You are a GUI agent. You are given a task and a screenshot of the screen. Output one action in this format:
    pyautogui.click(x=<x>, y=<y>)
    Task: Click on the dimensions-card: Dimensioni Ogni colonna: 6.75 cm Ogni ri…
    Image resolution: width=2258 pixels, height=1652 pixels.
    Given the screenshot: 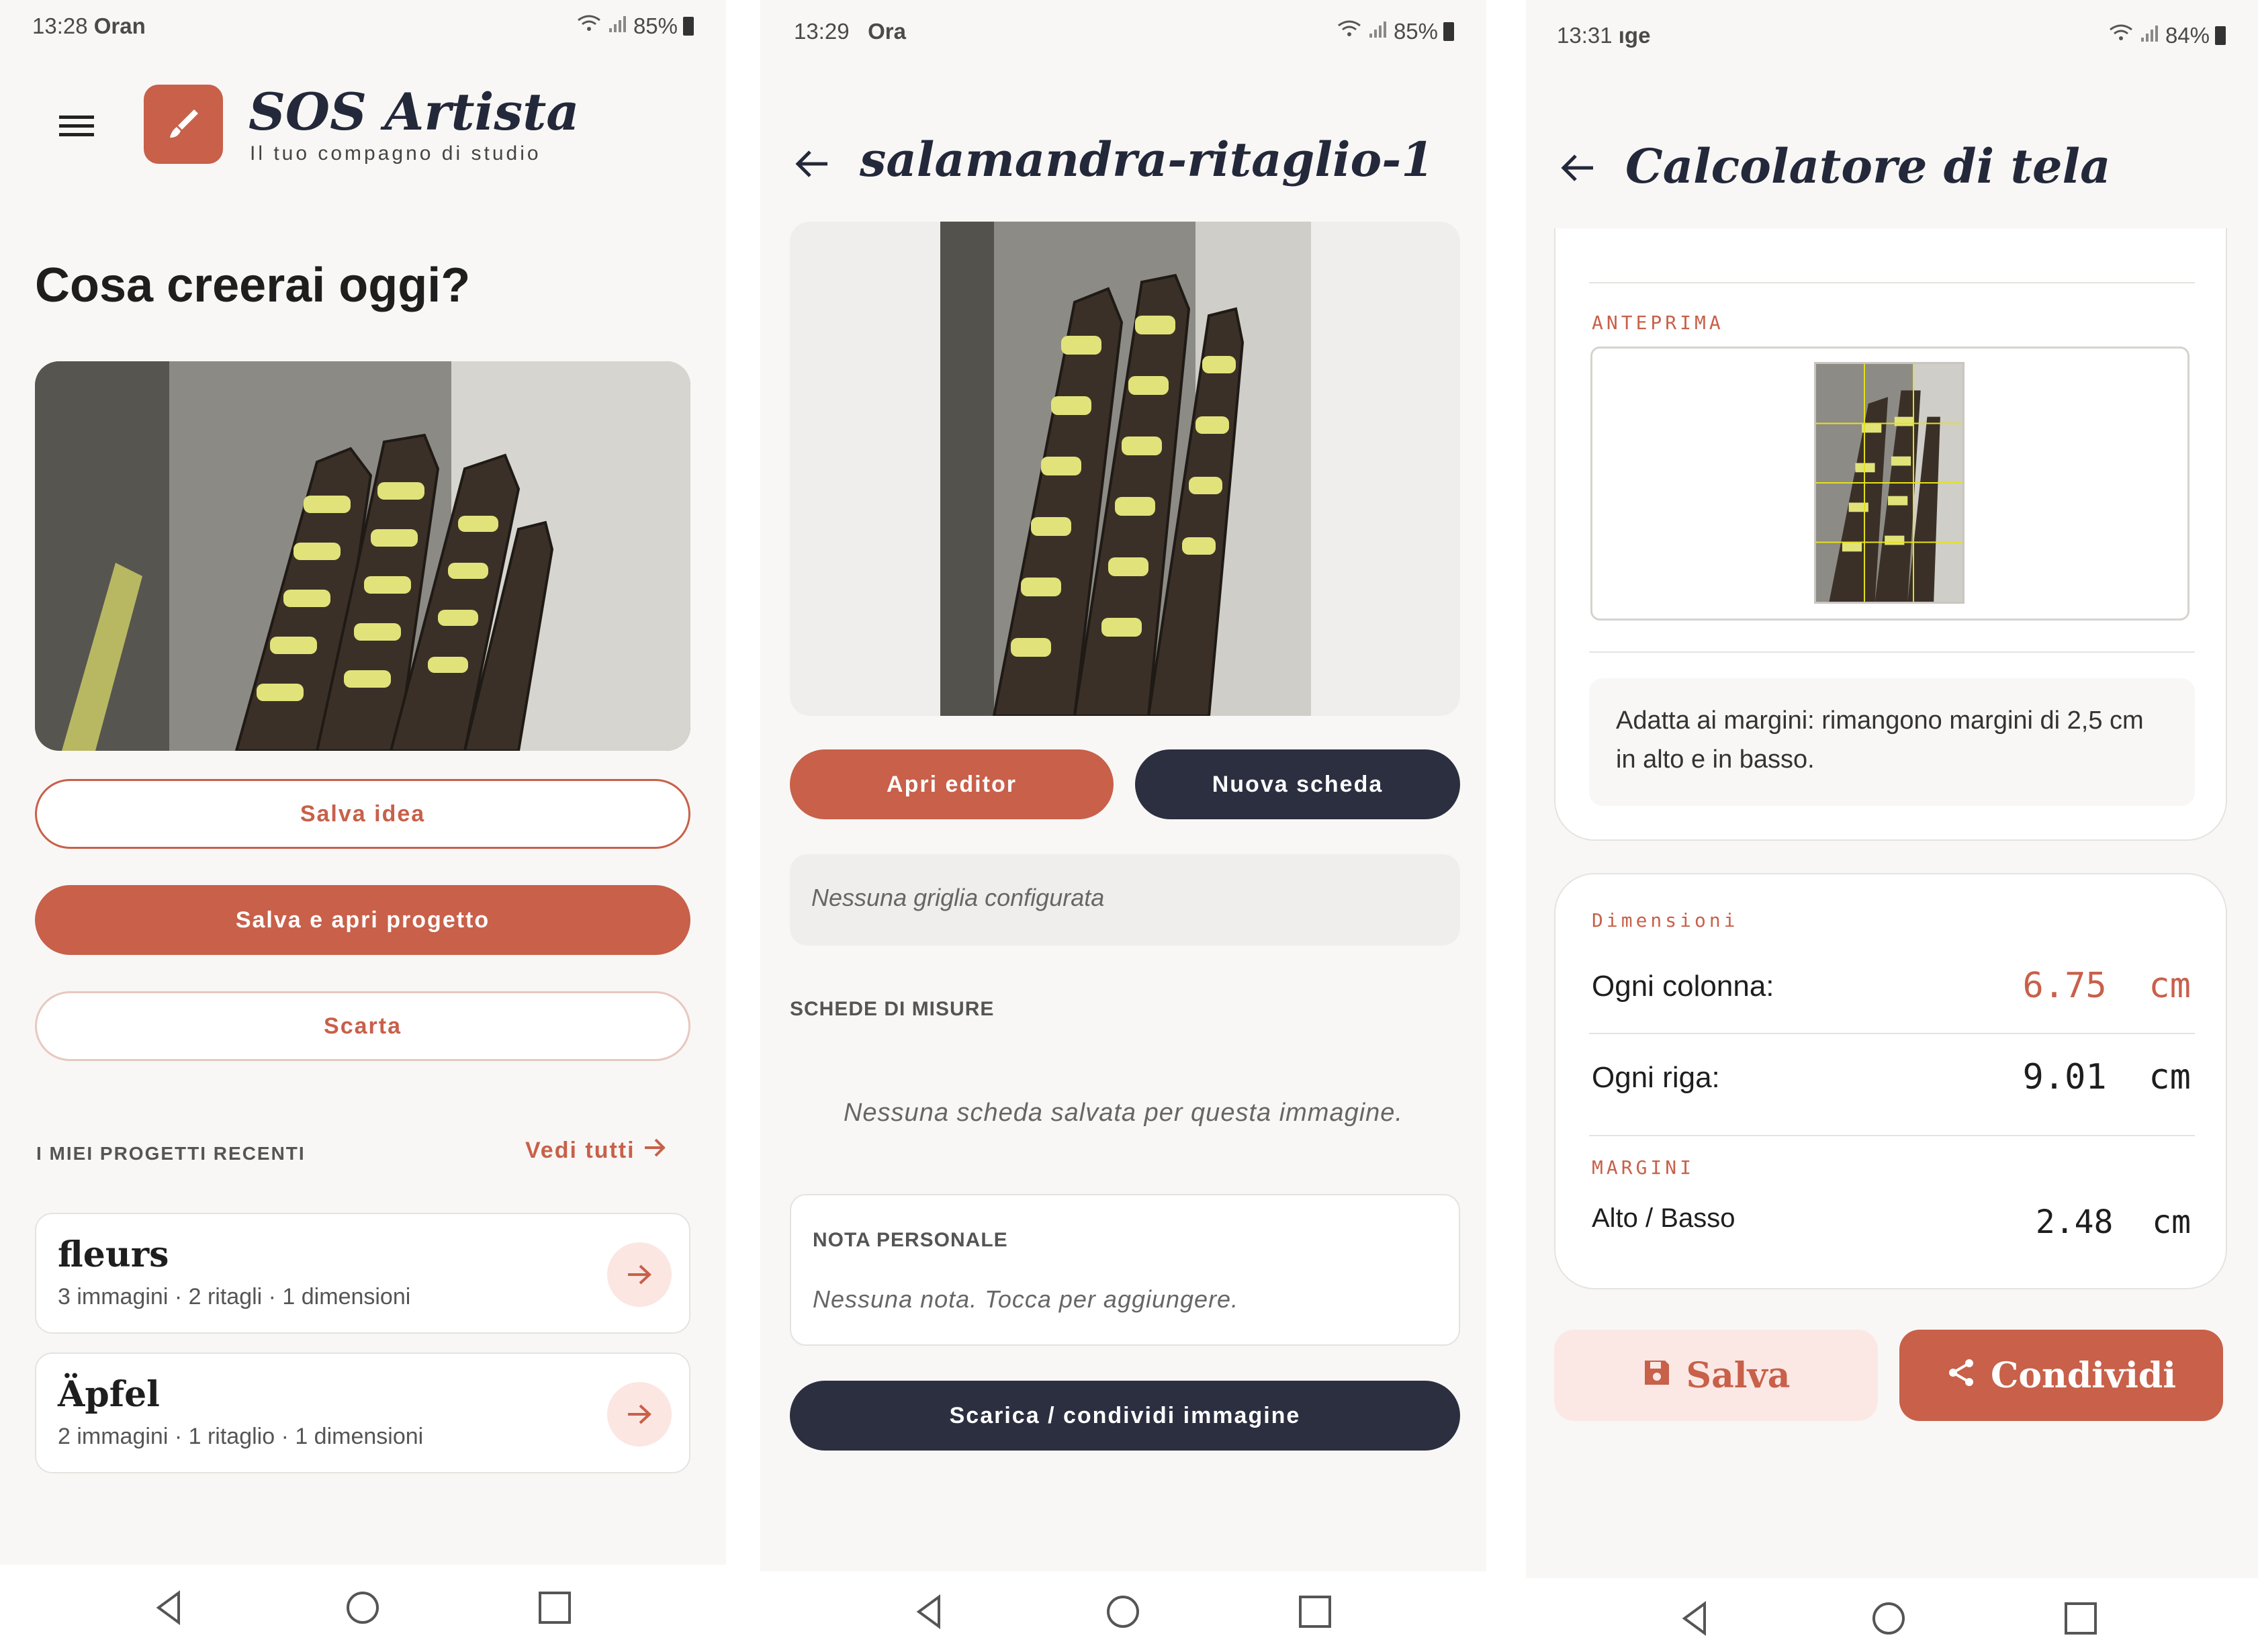 What is the action you would take?
    pyautogui.click(x=1890, y=1081)
    